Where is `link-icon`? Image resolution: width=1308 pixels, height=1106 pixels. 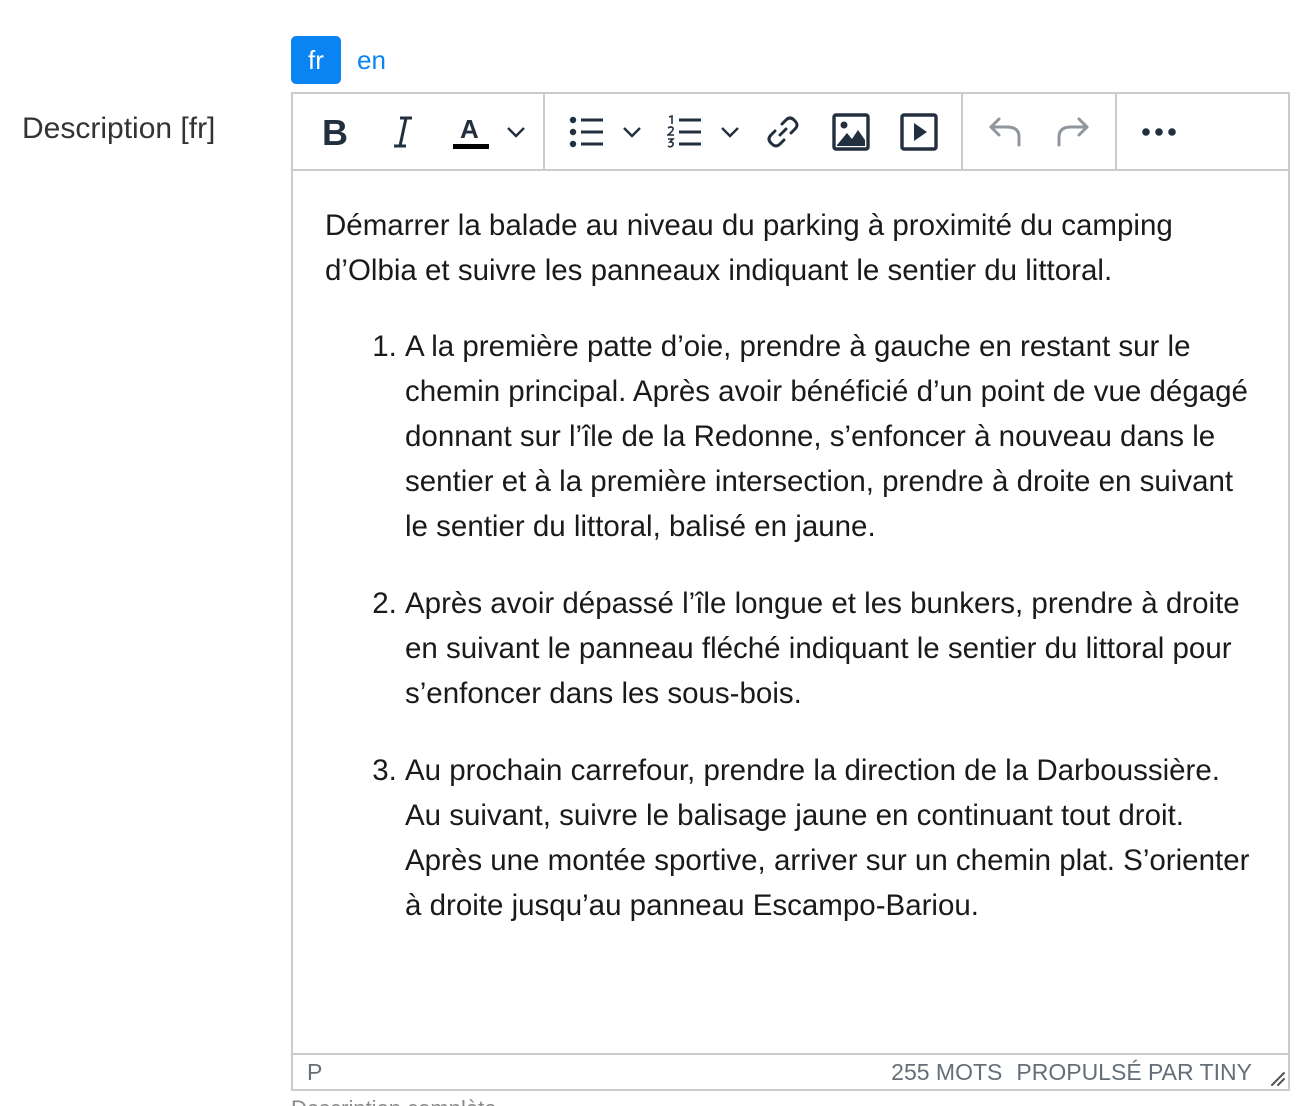 link-icon is located at coordinates (783, 131).